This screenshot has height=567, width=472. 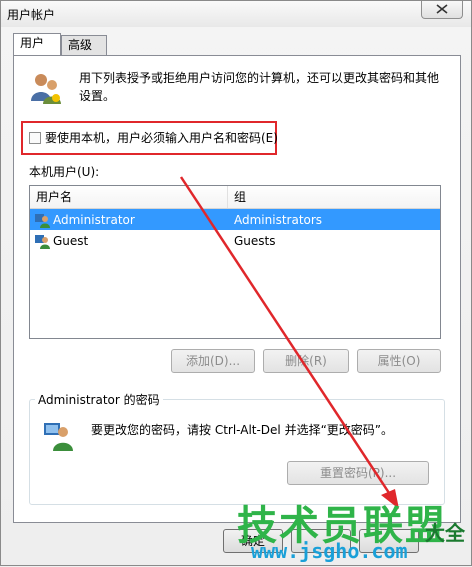 What do you see at coordinates (31, 15) in the screenshot?
I see `window-title: 用户帐户` at bounding box center [31, 15].